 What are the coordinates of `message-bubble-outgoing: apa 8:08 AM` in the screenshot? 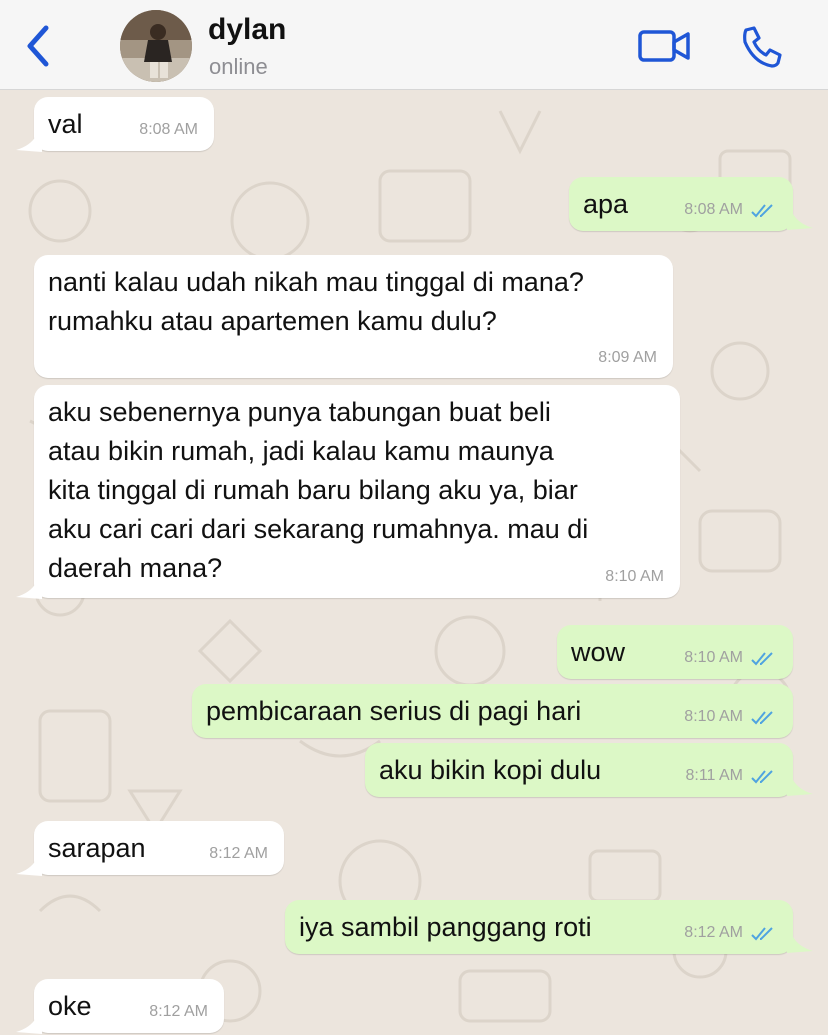 It's located at (681, 204).